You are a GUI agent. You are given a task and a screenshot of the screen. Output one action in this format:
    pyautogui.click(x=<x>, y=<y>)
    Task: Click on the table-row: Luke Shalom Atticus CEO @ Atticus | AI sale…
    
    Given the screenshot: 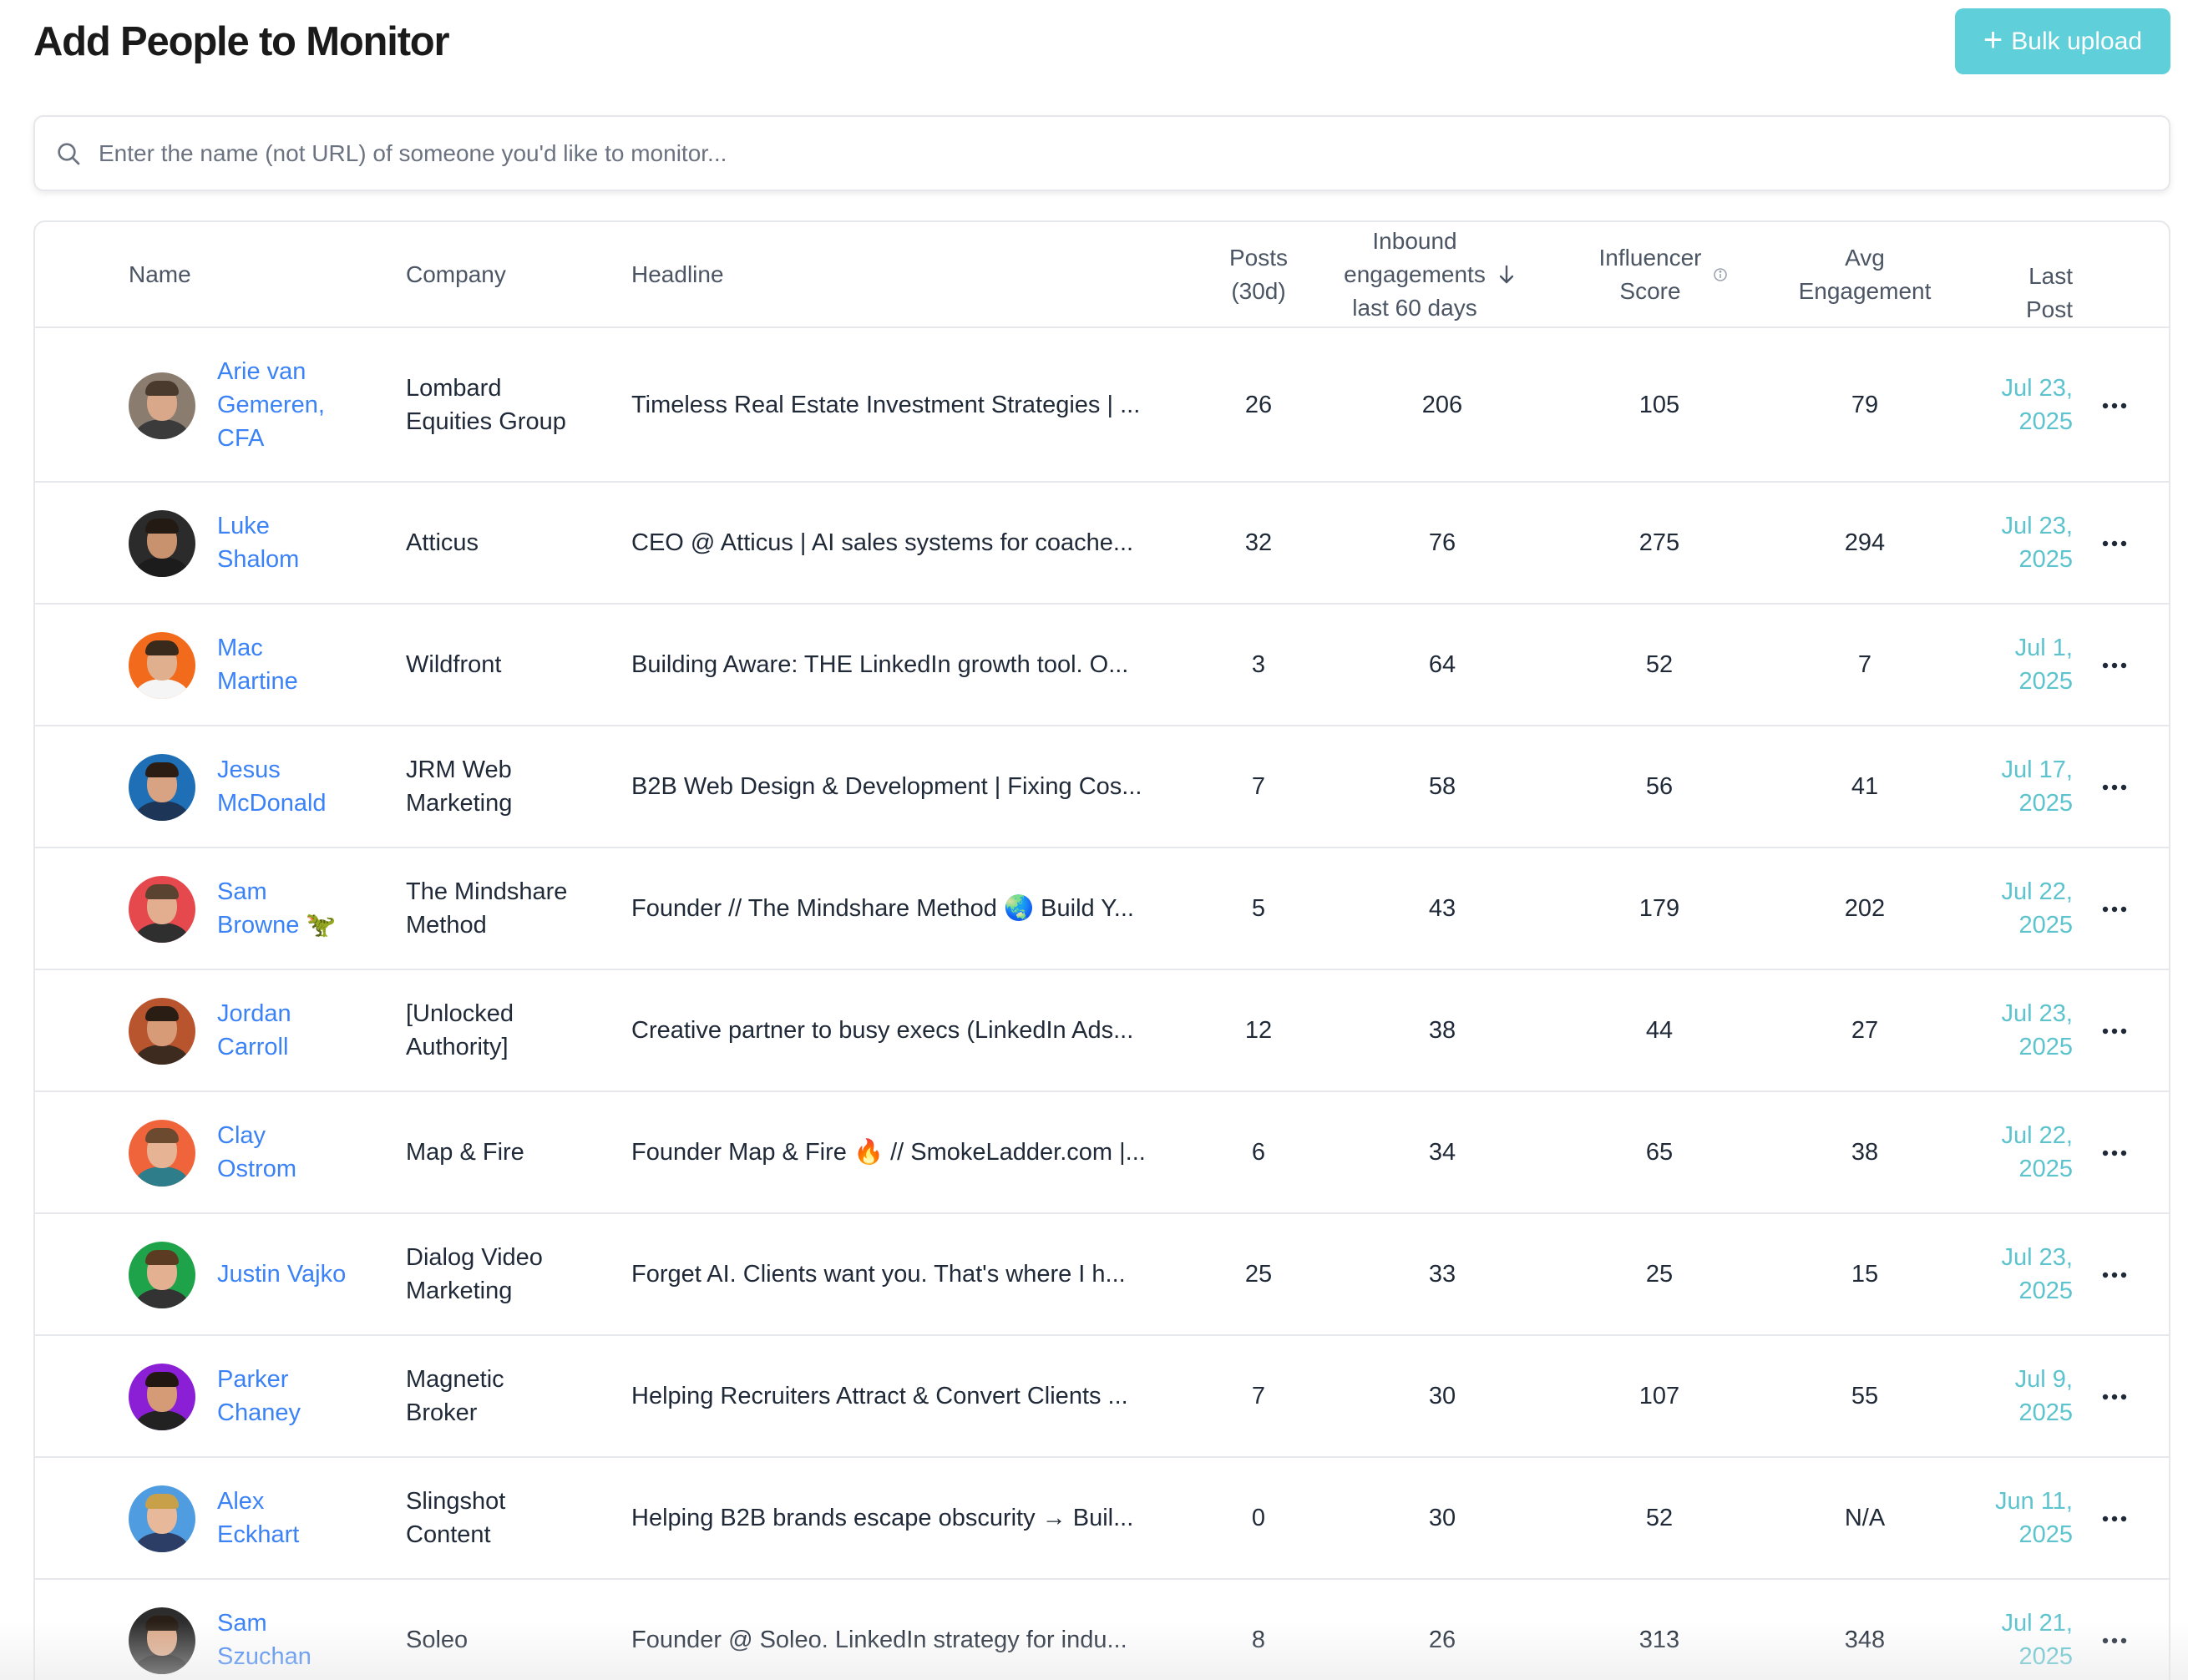 What is the action you would take?
    pyautogui.click(x=1102, y=544)
    